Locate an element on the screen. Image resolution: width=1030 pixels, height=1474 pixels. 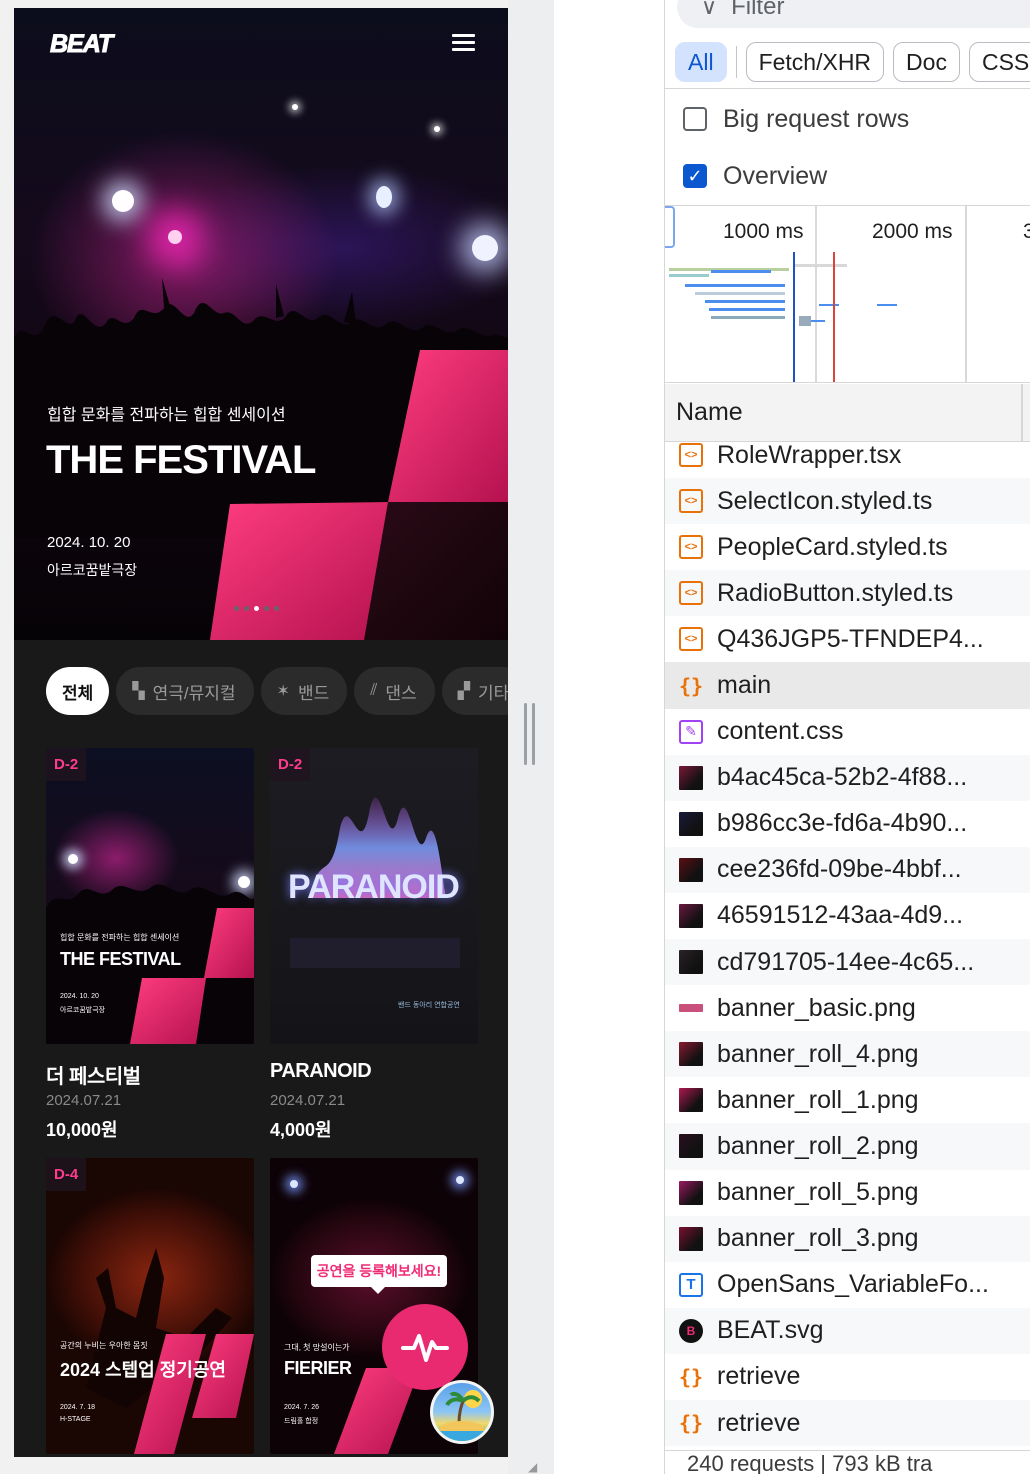
font-file-icon: T is located at coordinates (691, 1284).